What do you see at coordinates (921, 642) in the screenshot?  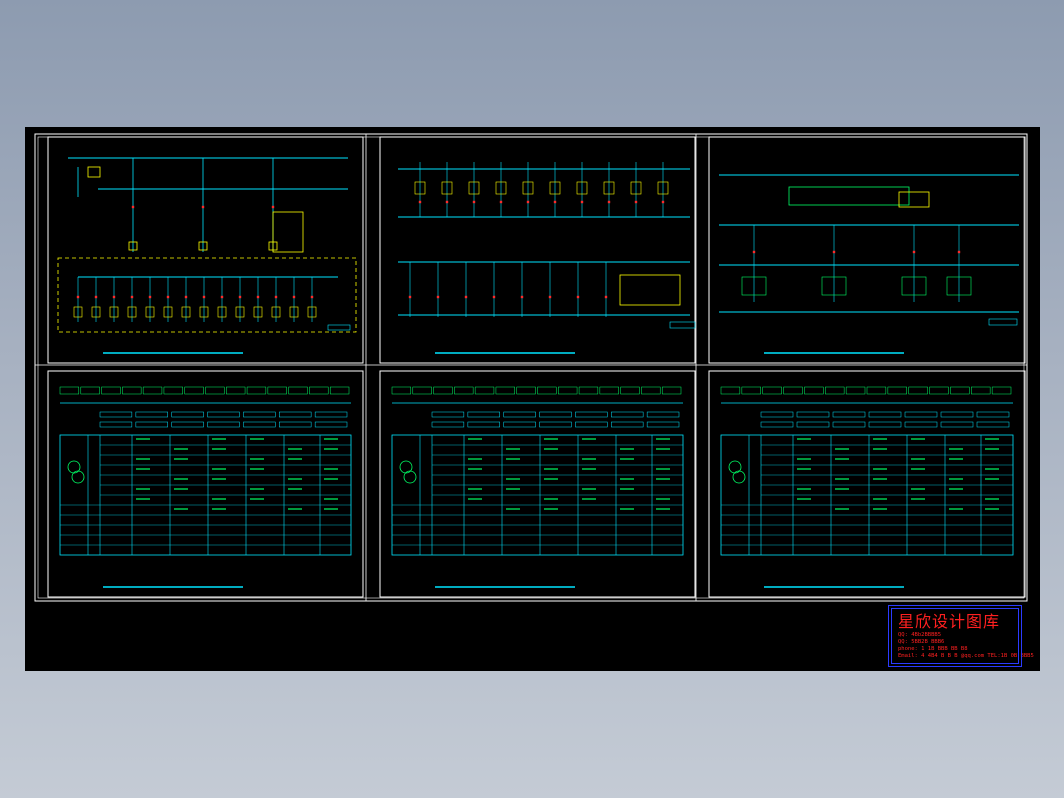 I see `stamp-line-2: QQ: 5BB2B BBB6` at bounding box center [921, 642].